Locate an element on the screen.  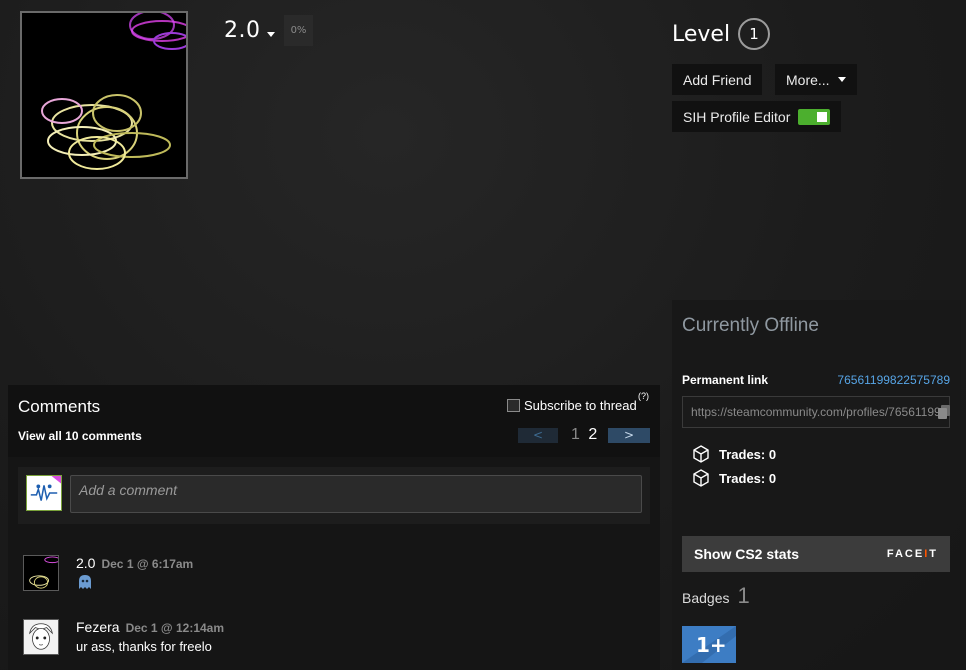
blue-ghost-emoticon-icon is located at coordinates (85, 582).